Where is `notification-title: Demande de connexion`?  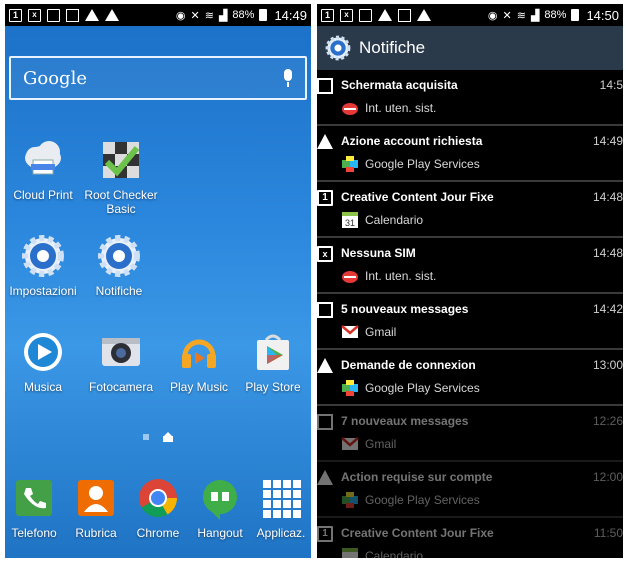
notification-title: Demande de connexion is located at coordinates (408, 365).